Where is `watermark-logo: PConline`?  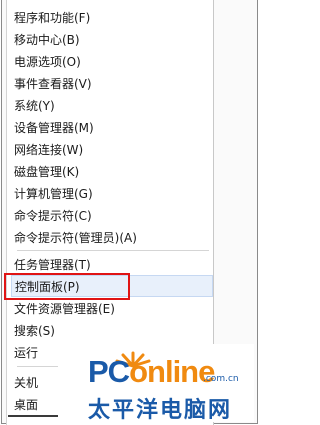
watermark-logo: PConline is located at coordinates (151, 372).